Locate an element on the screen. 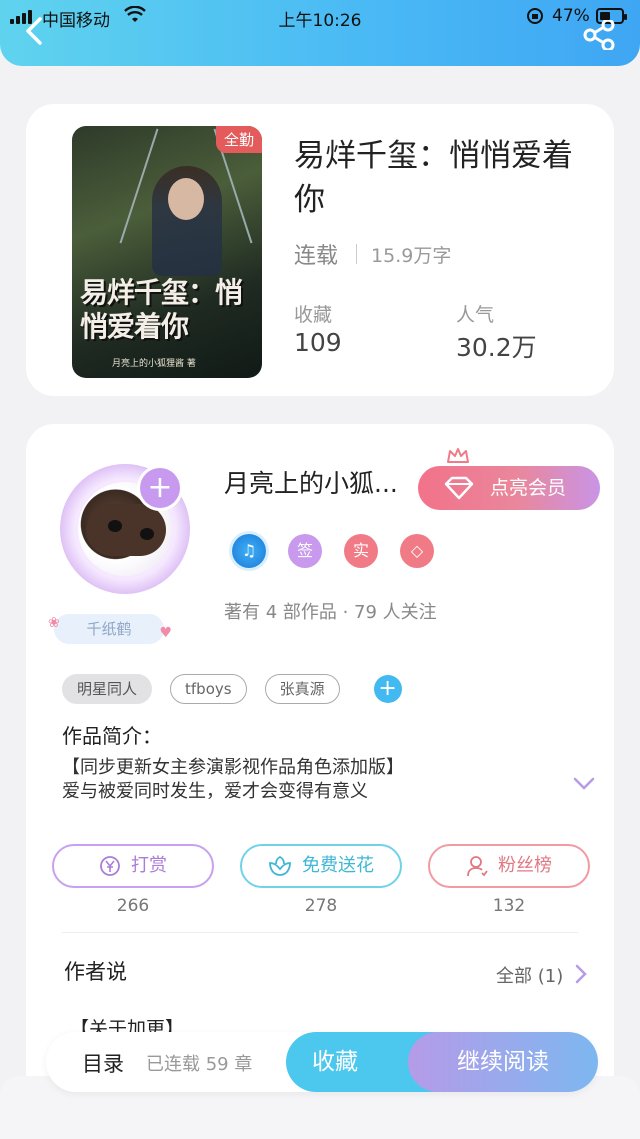  fan-ranking-label: 粉丝榜 is located at coordinates (525, 865).